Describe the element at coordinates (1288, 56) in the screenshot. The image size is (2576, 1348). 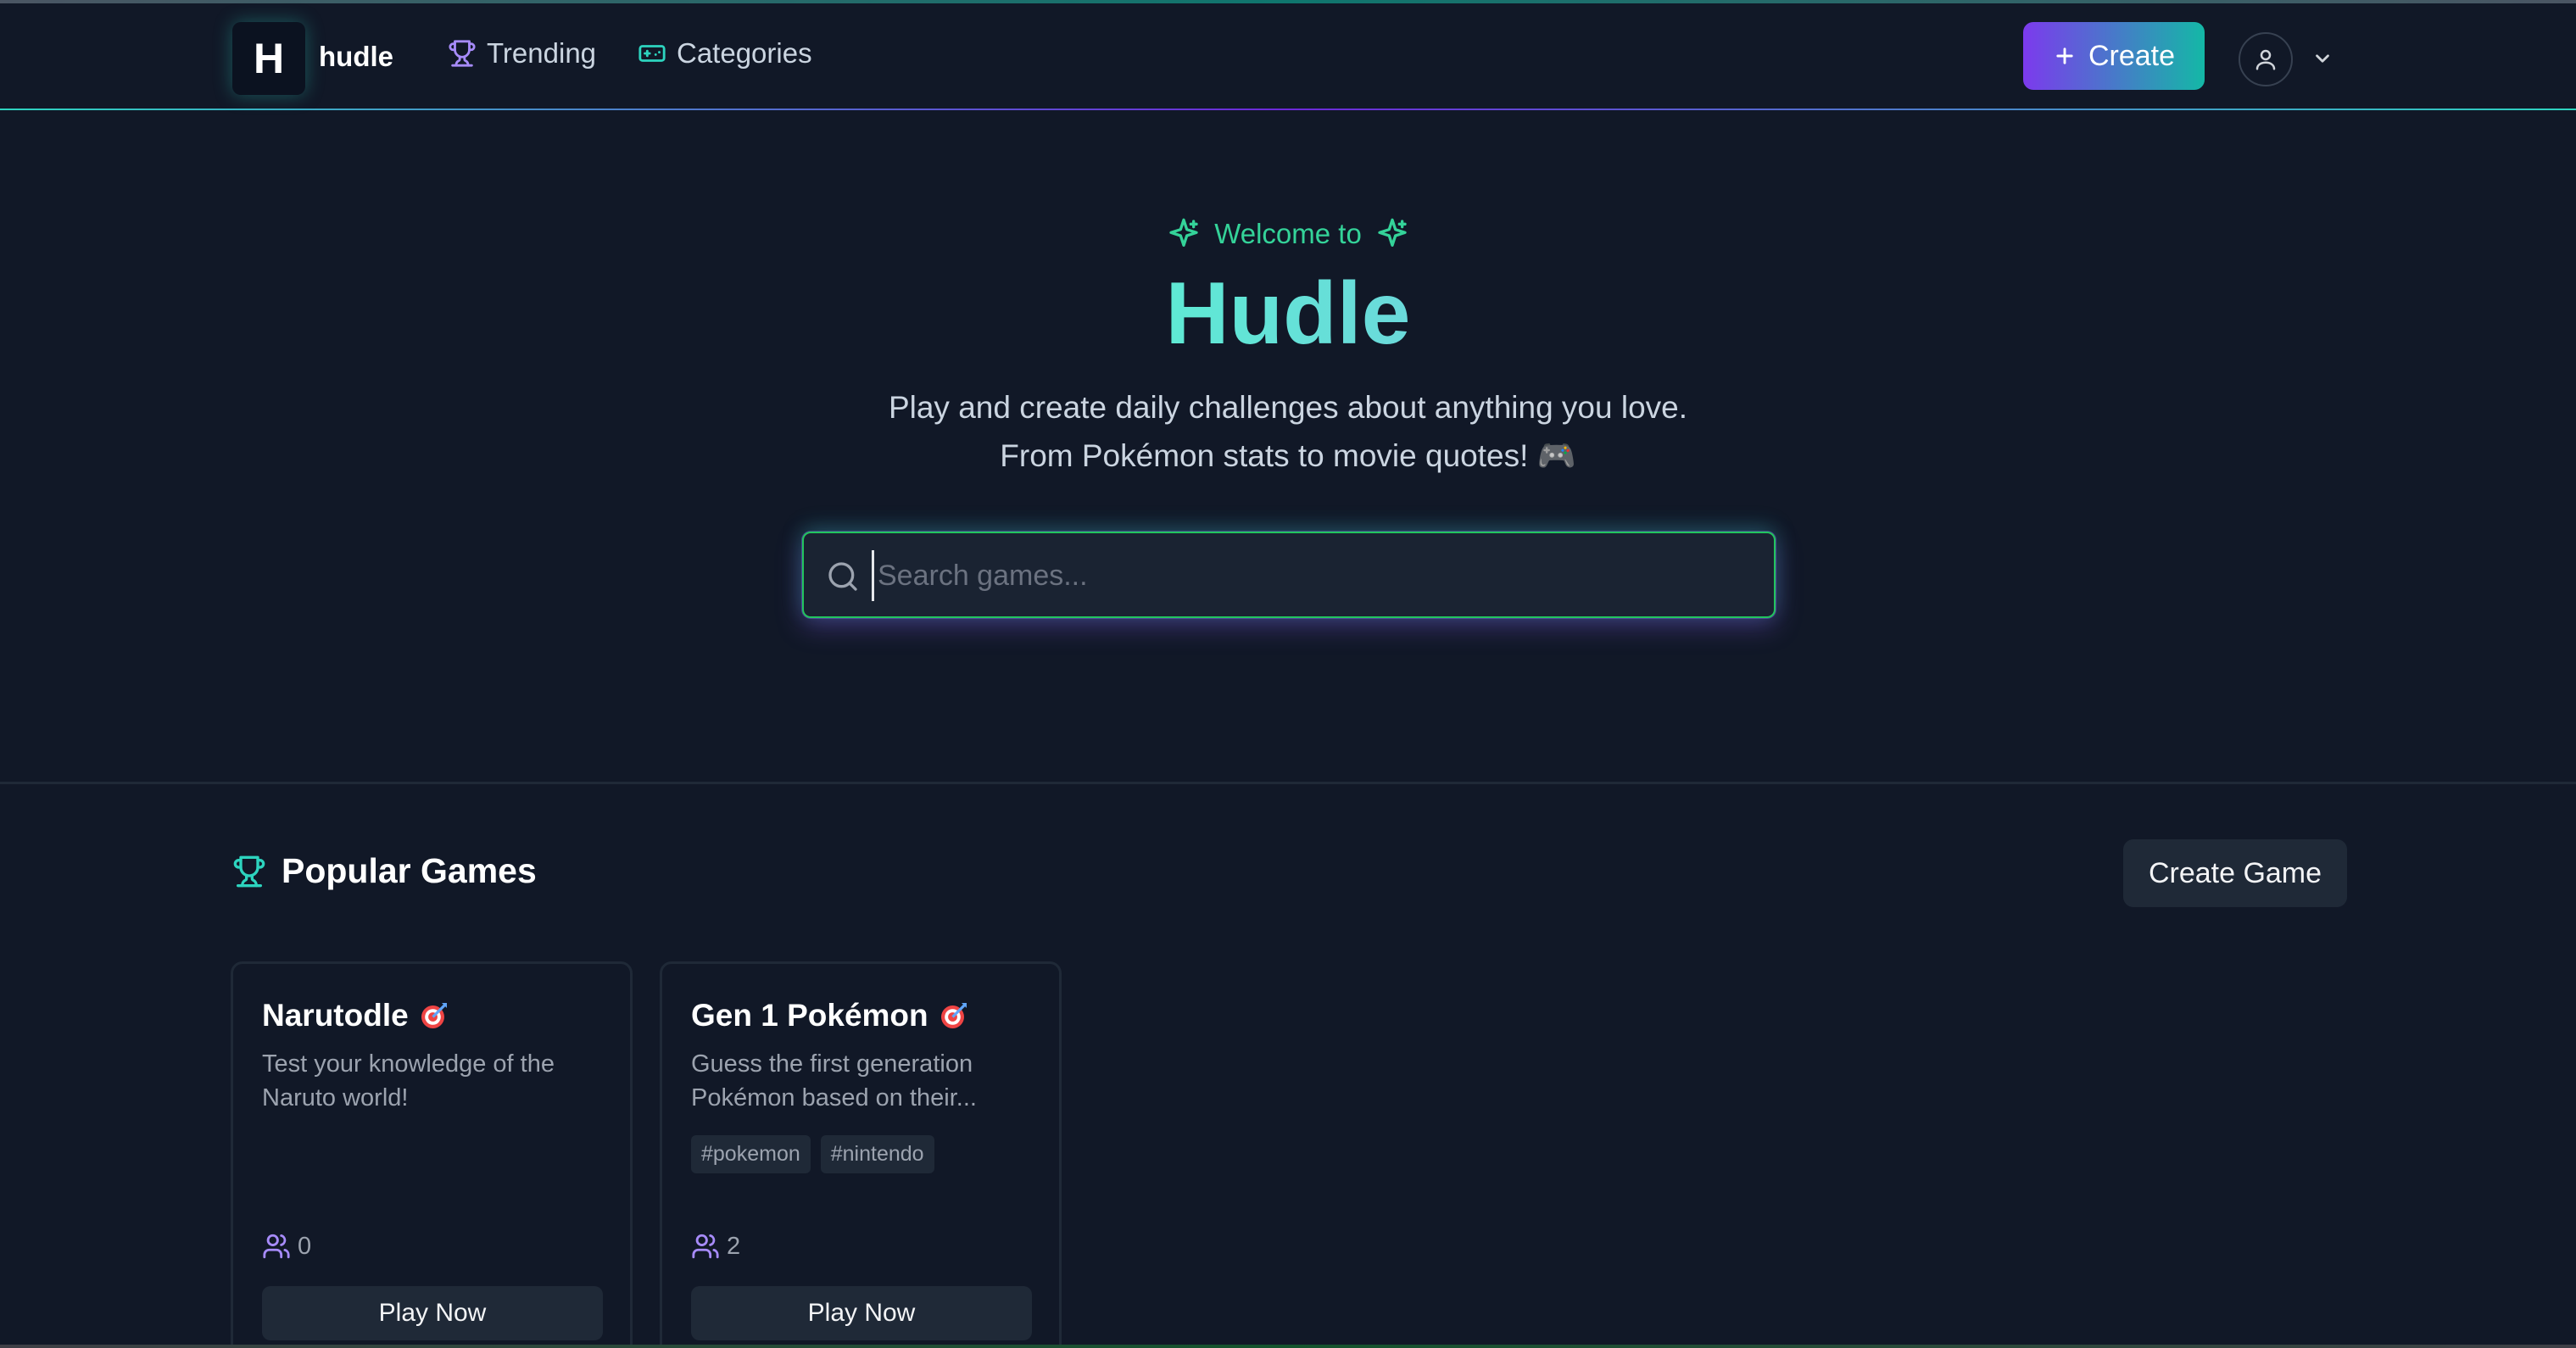
I see `top-navbar: H hudle Trending Categories Create` at that location.